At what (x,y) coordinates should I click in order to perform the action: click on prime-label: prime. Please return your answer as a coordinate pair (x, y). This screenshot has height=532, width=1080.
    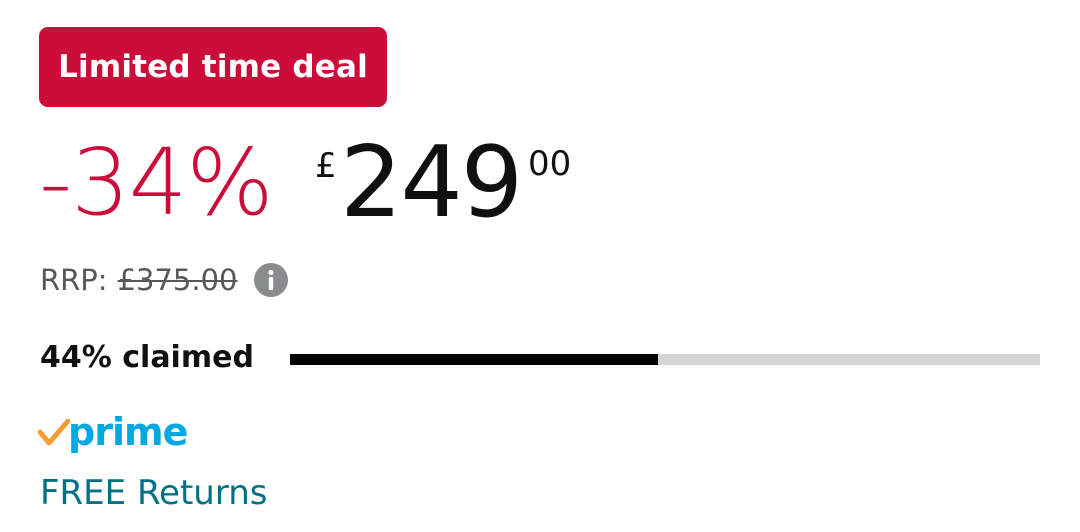
    Looking at the image, I should click on (128, 432).